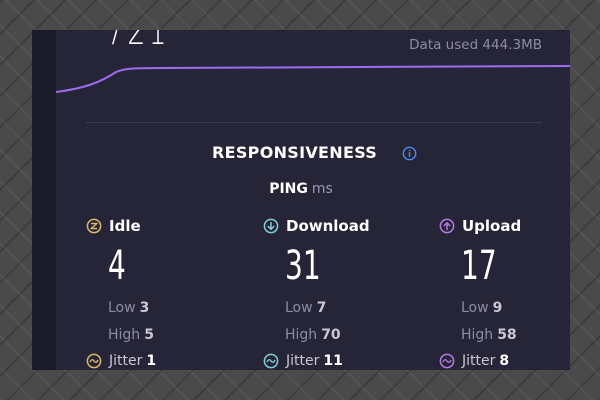 Image resolution: width=600 pixels, height=400 pixels. I want to click on download-ping-value: 31, so click(303, 266).